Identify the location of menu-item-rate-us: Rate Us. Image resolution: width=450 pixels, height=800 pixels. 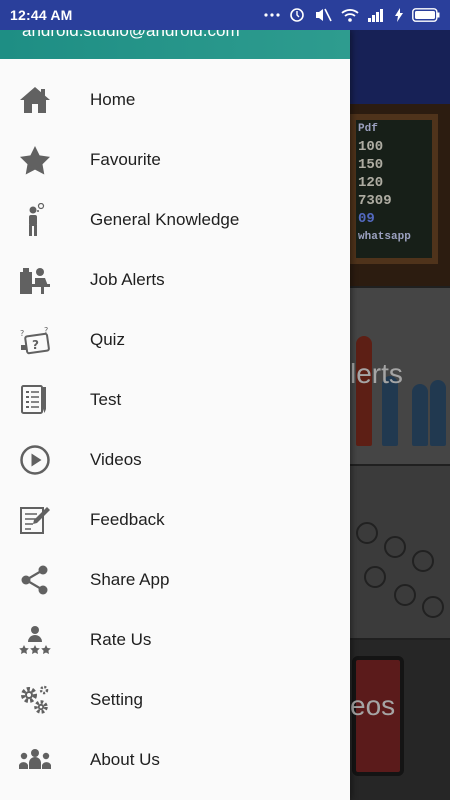
(175, 640).